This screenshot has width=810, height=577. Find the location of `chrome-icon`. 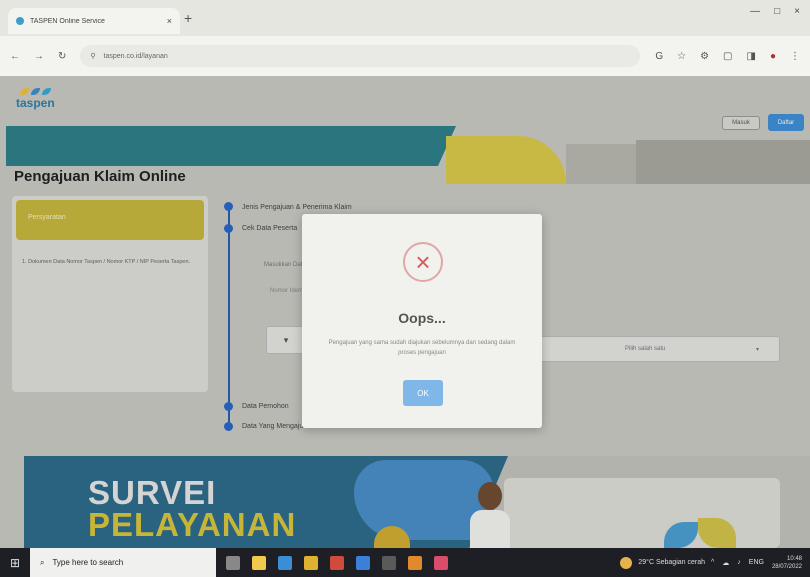

chrome-icon is located at coordinates (337, 562).